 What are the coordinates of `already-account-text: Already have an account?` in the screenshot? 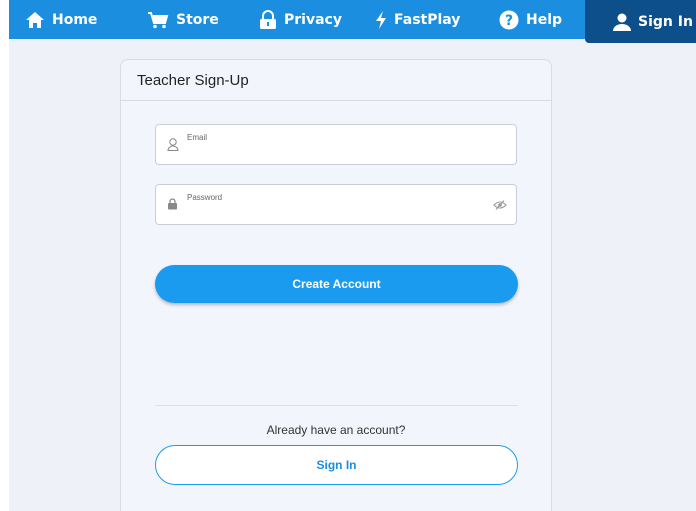 It's located at (336, 430).